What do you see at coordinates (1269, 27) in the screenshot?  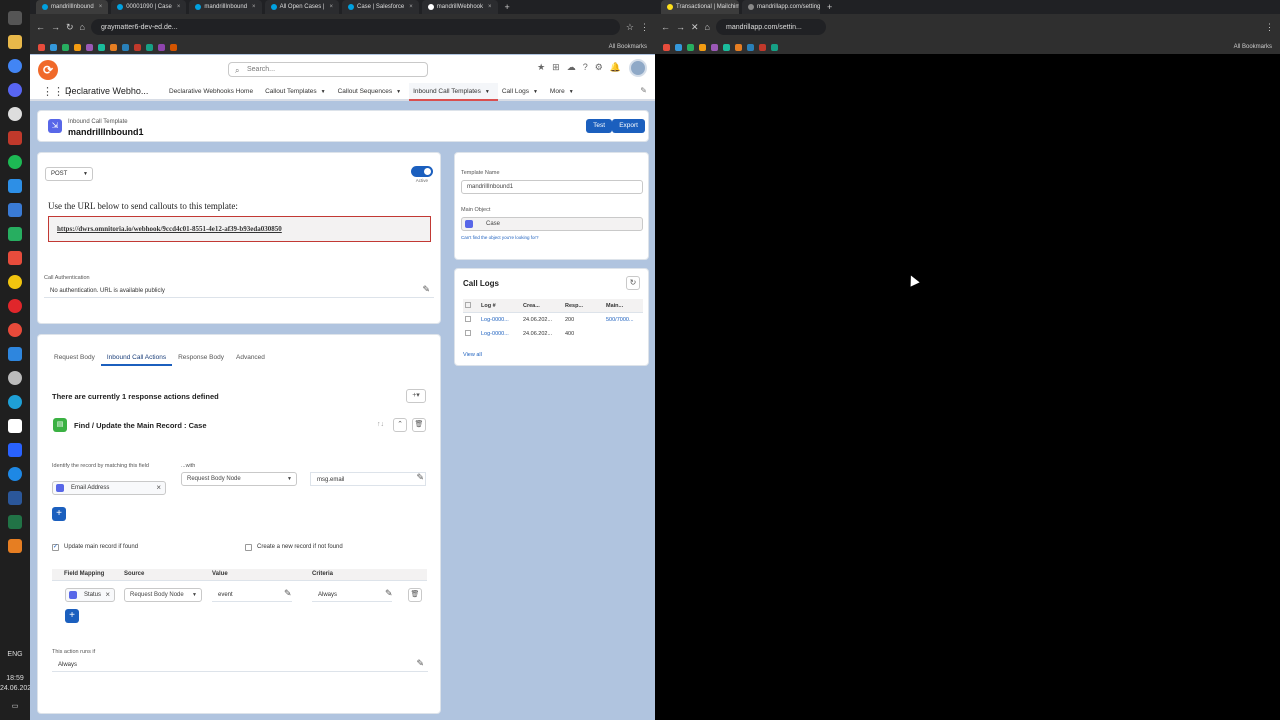 I see `extensions-icon: ⋮` at bounding box center [1269, 27].